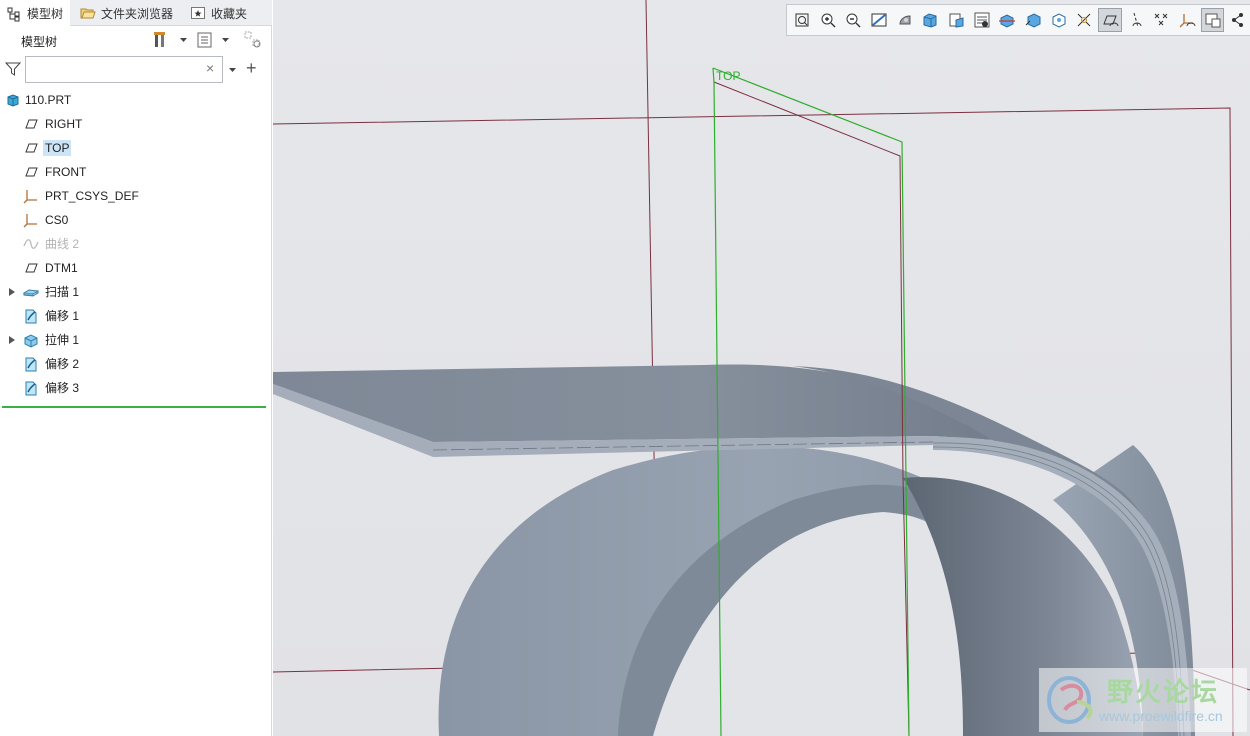  I want to click on refit-icon, so click(802, 20).